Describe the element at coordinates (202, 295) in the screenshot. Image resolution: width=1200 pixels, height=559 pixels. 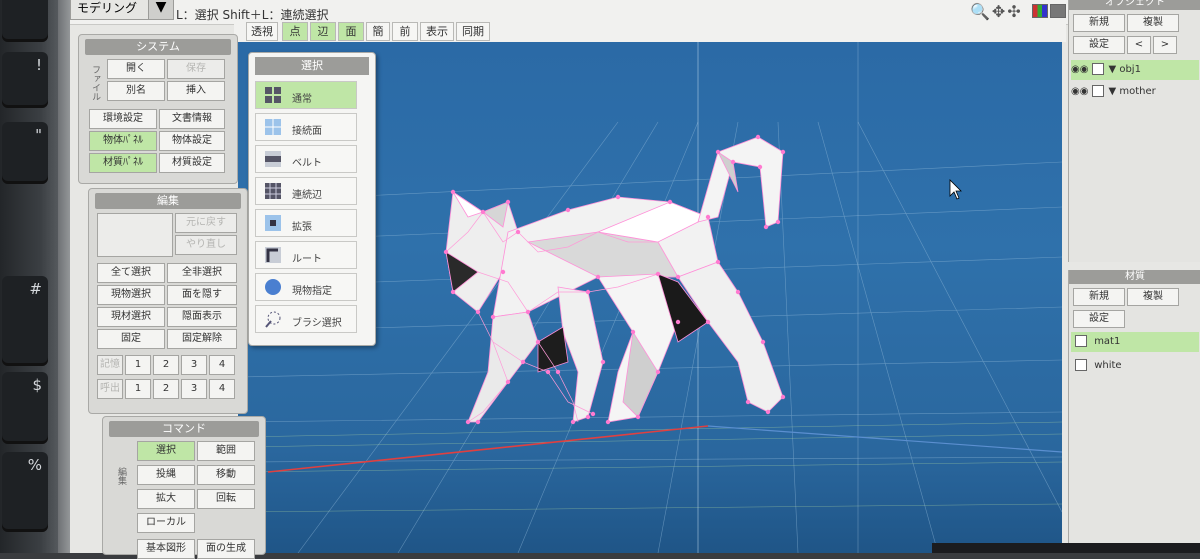
I see `hide-face-button: 面を隠す` at that location.